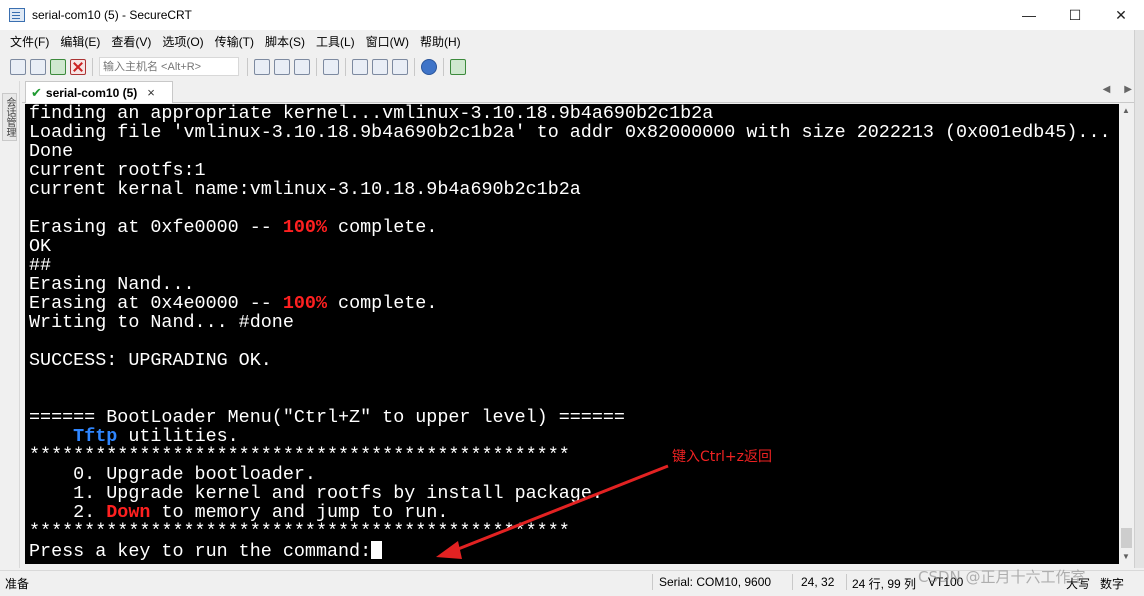 This screenshot has width=1144, height=596. What do you see at coordinates (9, 117) in the screenshot?
I see `session-manager-tab: 会话管理` at bounding box center [9, 117].